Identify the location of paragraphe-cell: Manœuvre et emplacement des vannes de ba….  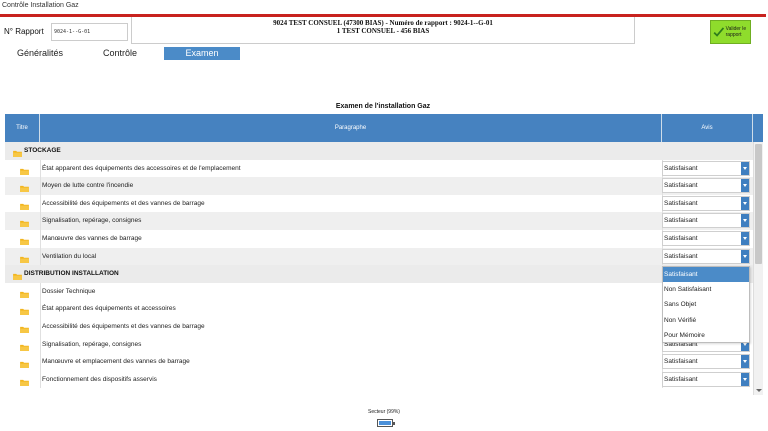
(116, 362).